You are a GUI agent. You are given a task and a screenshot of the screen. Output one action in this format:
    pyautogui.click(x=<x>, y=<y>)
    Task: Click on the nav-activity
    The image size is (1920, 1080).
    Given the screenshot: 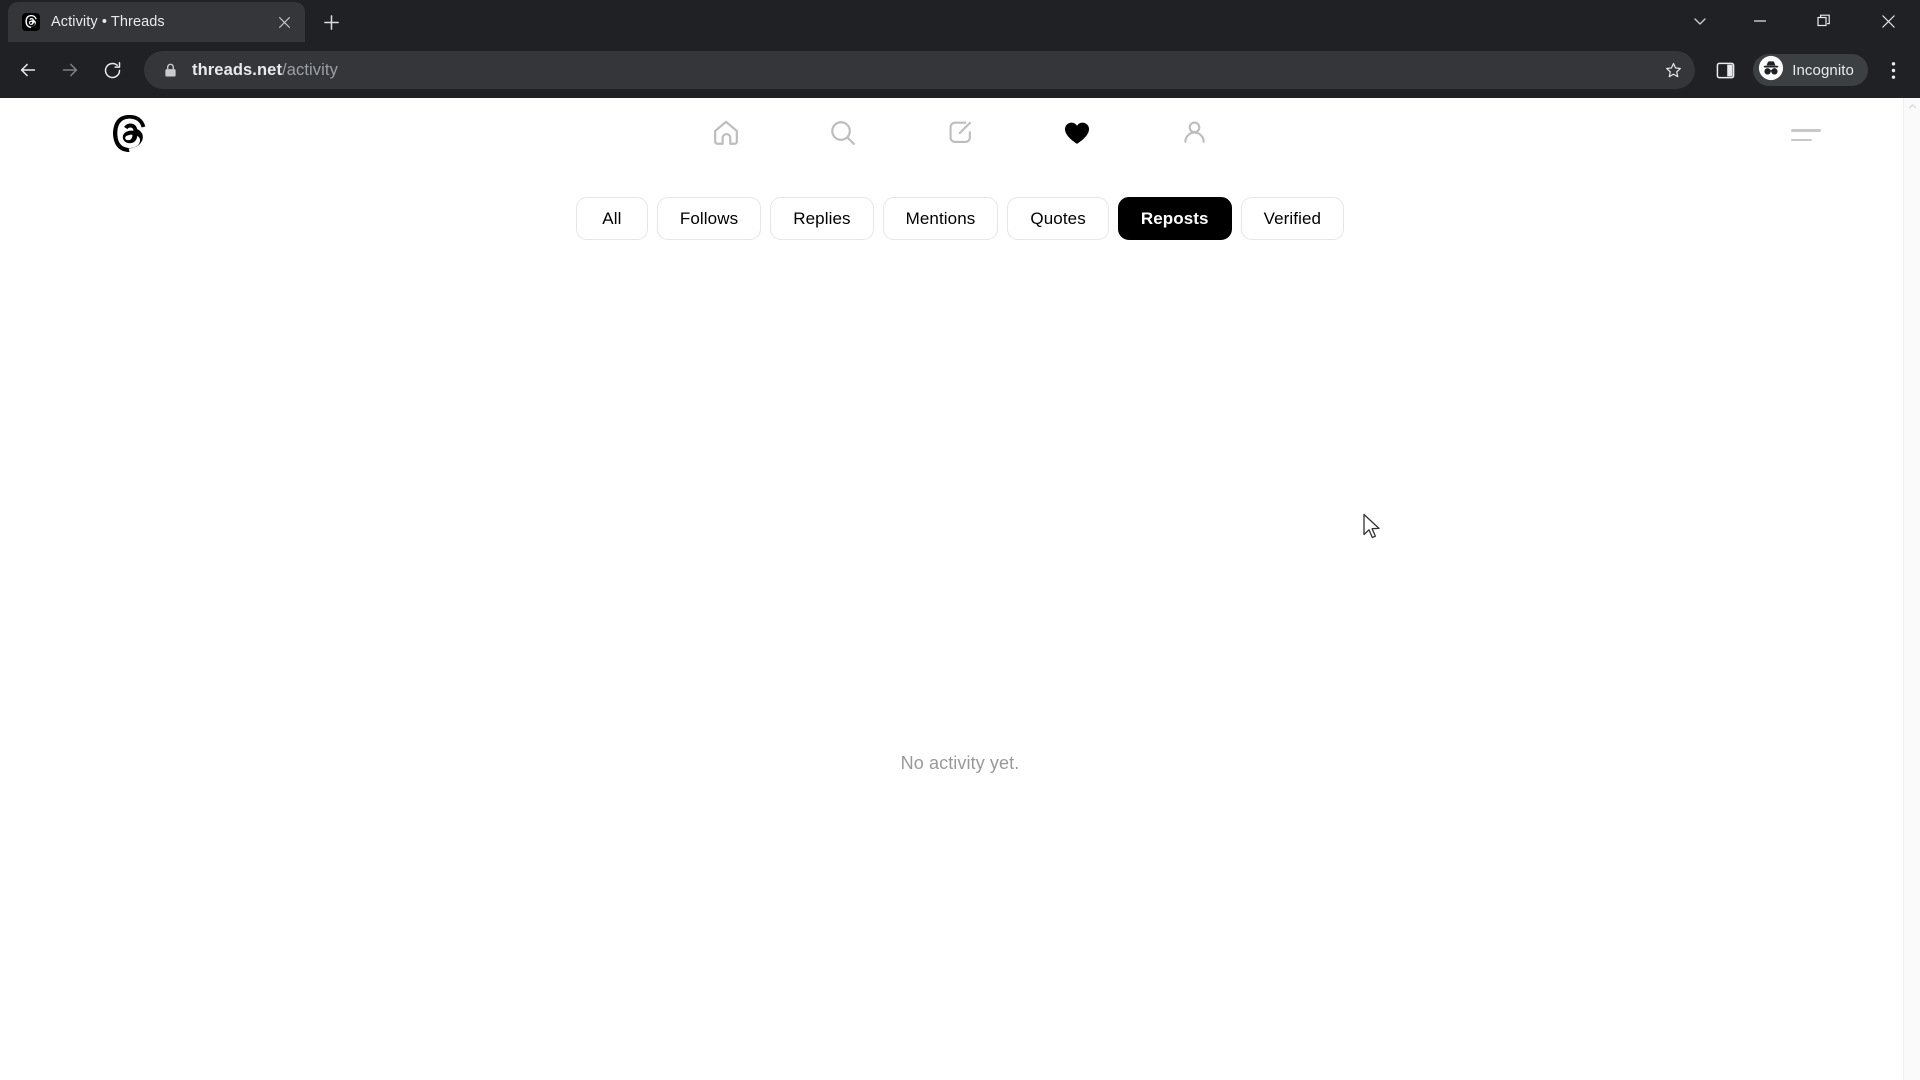 What is the action you would take?
    pyautogui.click(x=1077, y=135)
    